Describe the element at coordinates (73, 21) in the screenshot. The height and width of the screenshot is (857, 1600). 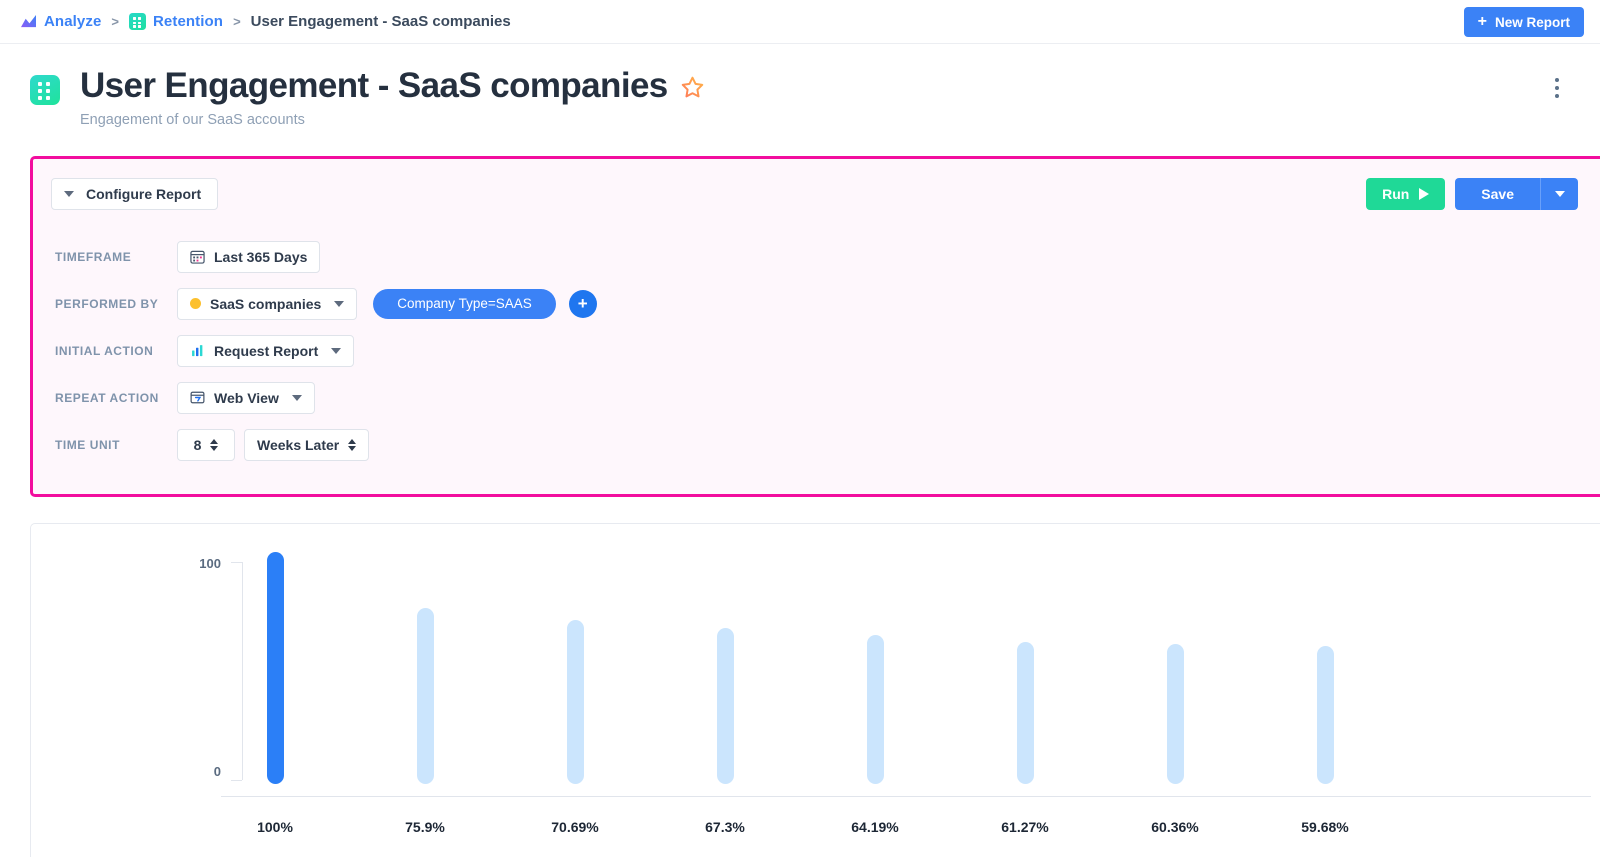
I see `breadcrumb-analyze-label: Analyze` at that location.